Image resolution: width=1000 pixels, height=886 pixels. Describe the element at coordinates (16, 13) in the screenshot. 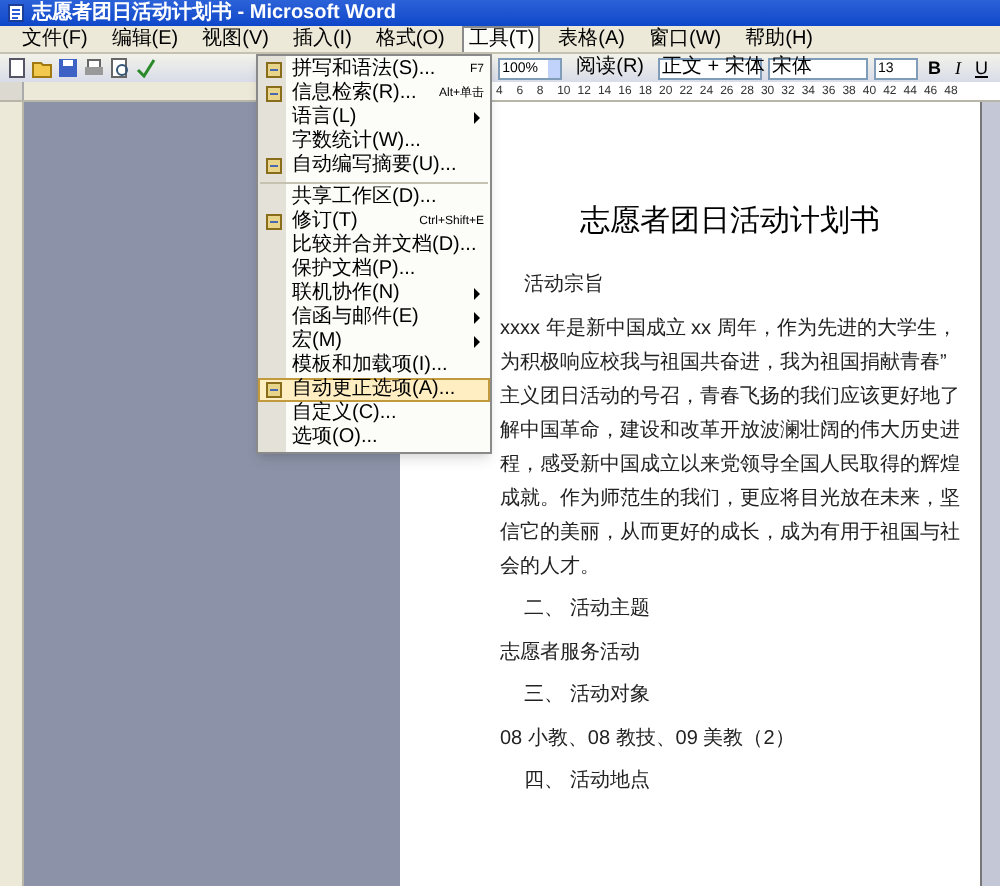

I see `document-icon` at that location.